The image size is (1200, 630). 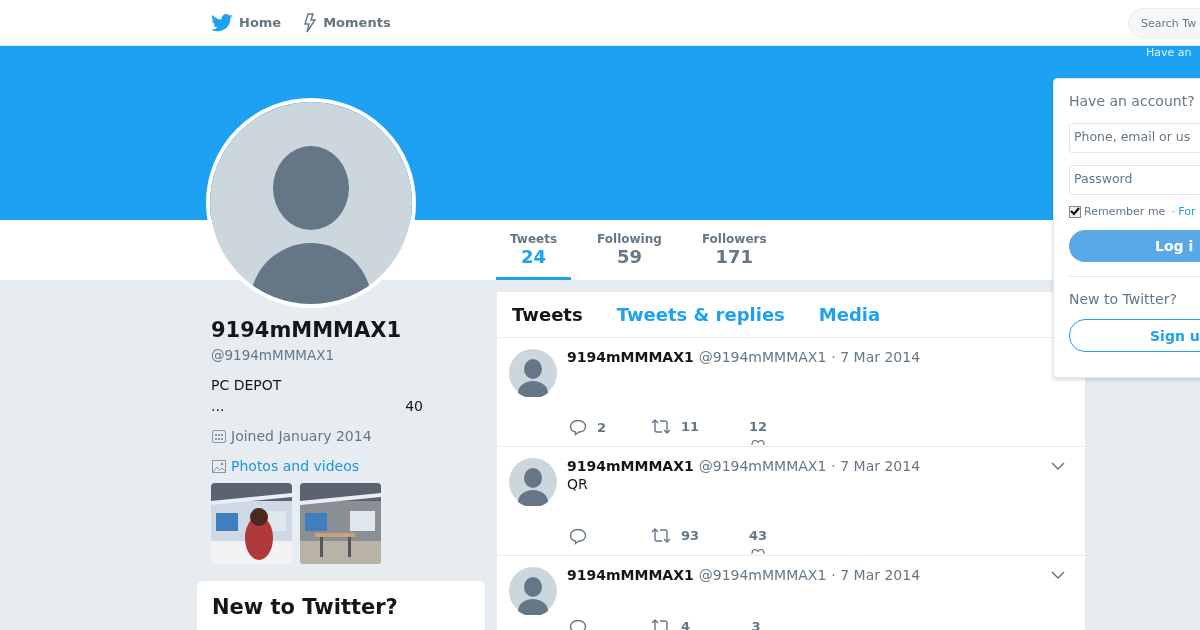 What do you see at coordinates (307, 330) in the screenshot?
I see `profile-name: 9194mMMMAX1` at bounding box center [307, 330].